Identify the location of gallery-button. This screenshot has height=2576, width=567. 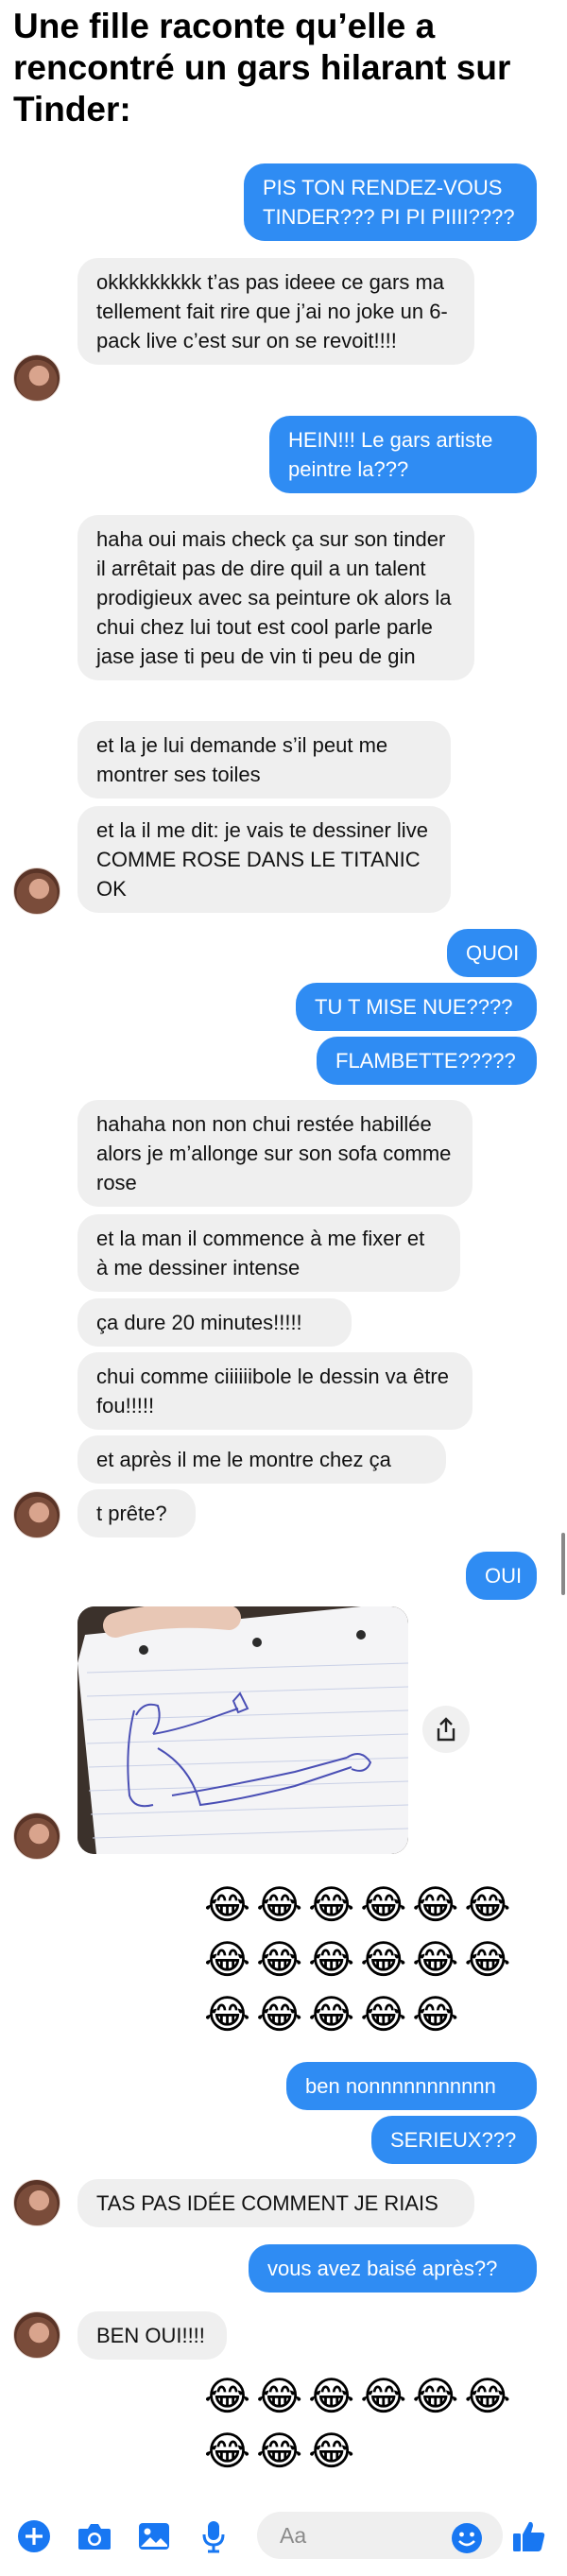
(154, 2536).